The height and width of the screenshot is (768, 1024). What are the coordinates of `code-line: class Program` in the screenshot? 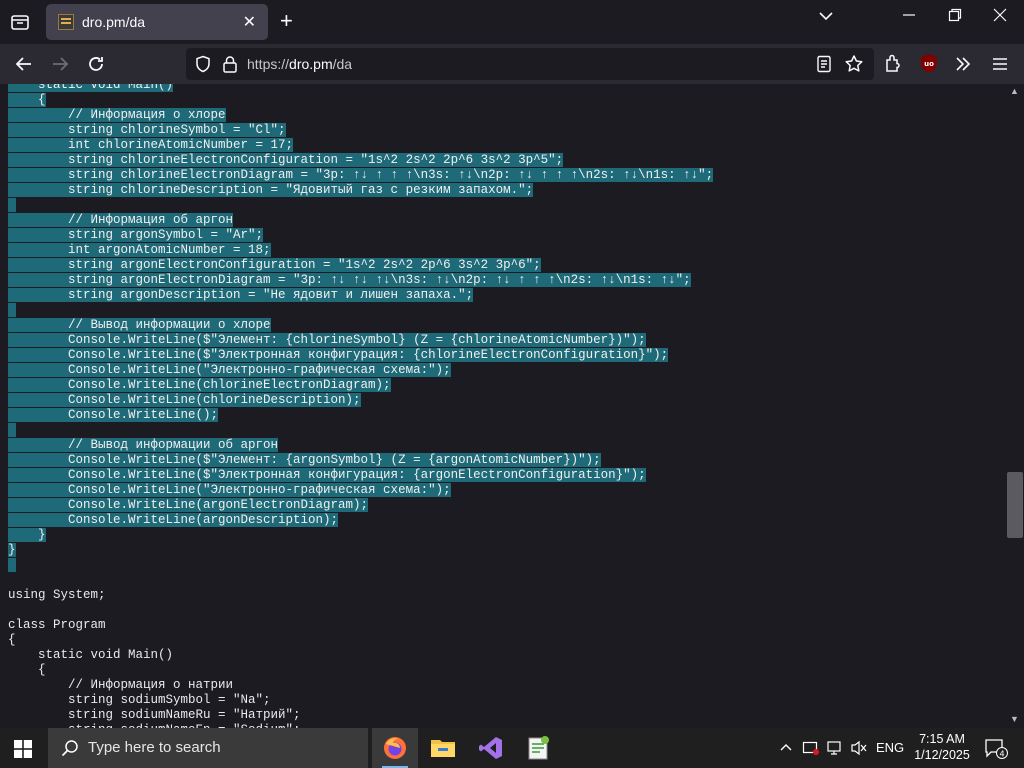 It's located at (360, 625).